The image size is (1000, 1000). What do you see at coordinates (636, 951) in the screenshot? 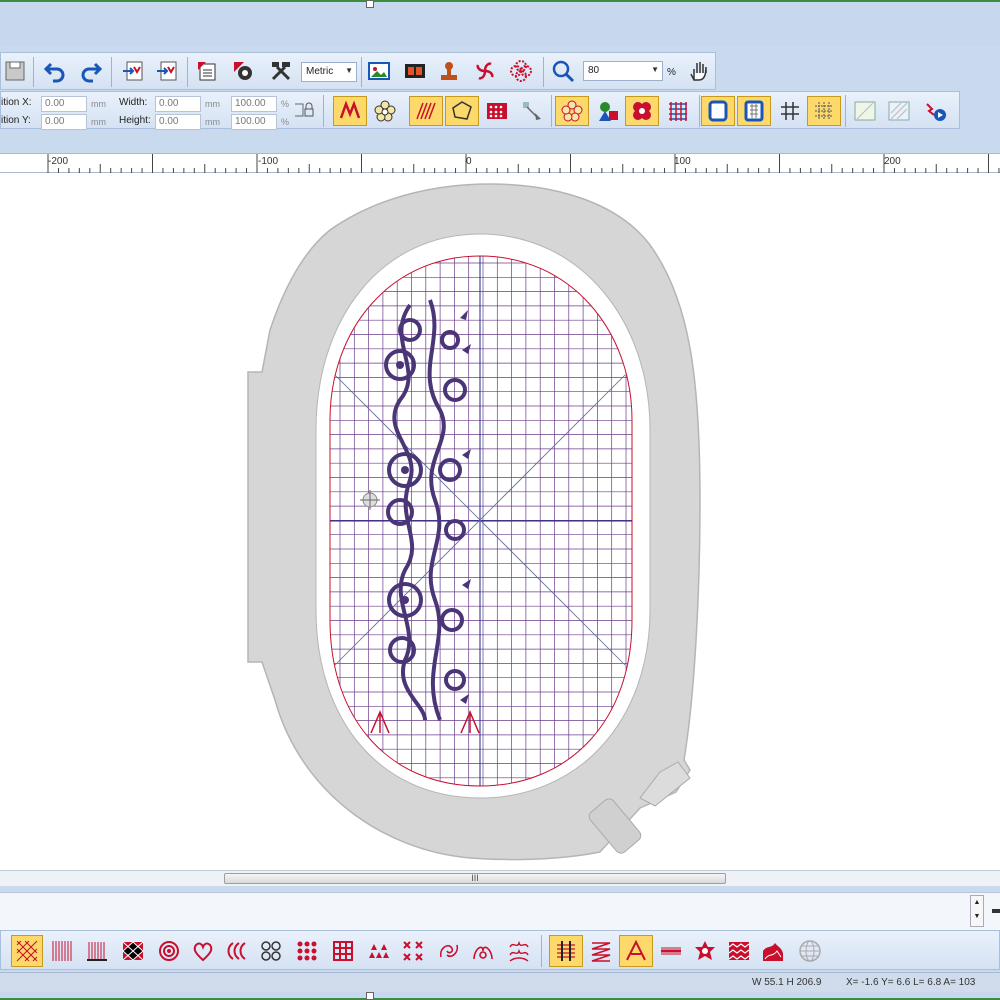
I see `column-stitch-icon` at bounding box center [636, 951].